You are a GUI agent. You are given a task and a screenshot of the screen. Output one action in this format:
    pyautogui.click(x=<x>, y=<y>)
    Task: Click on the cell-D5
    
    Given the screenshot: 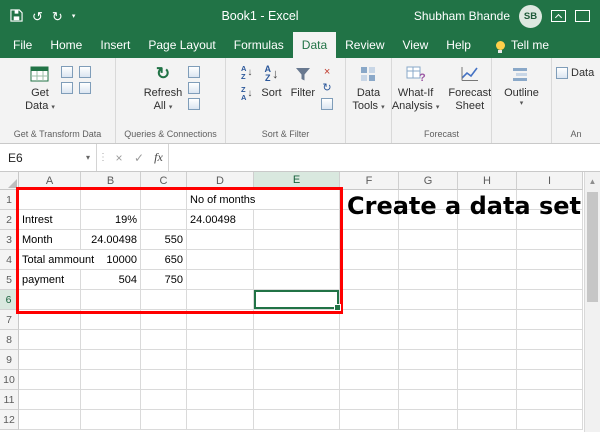 What is the action you would take?
    pyautogui.click(x=220, y=280)
    